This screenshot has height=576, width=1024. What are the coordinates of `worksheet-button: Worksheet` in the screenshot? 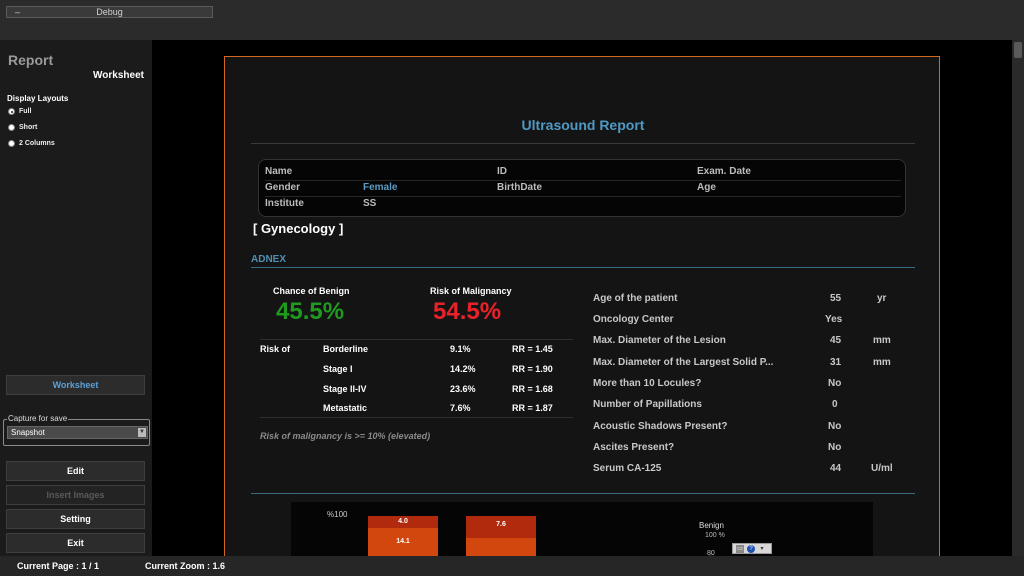 It's located at (75, 385).